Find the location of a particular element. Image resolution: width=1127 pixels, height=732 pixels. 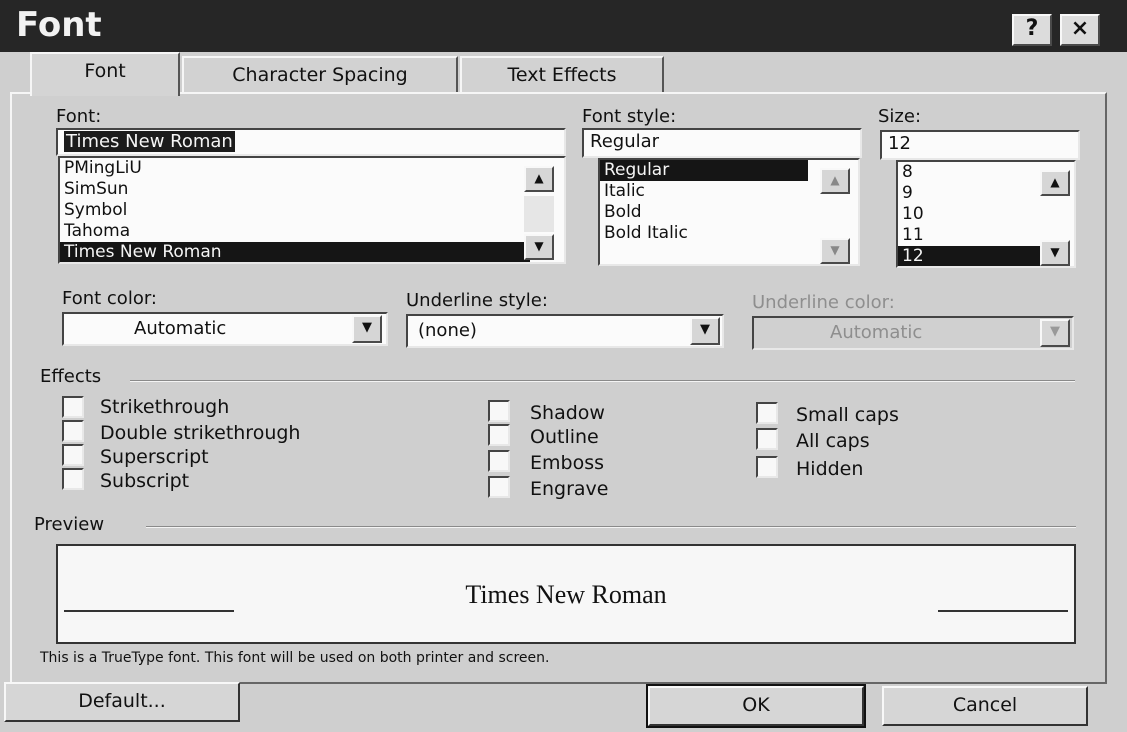

preview-box: Times New Roman is located at coordinates (566, 594).